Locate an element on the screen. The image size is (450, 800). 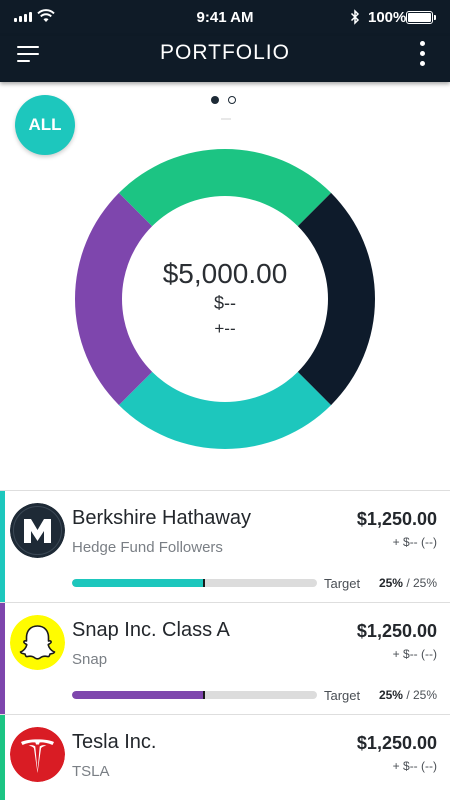
battery-percent: 100% is located at coordinates (387, 17).